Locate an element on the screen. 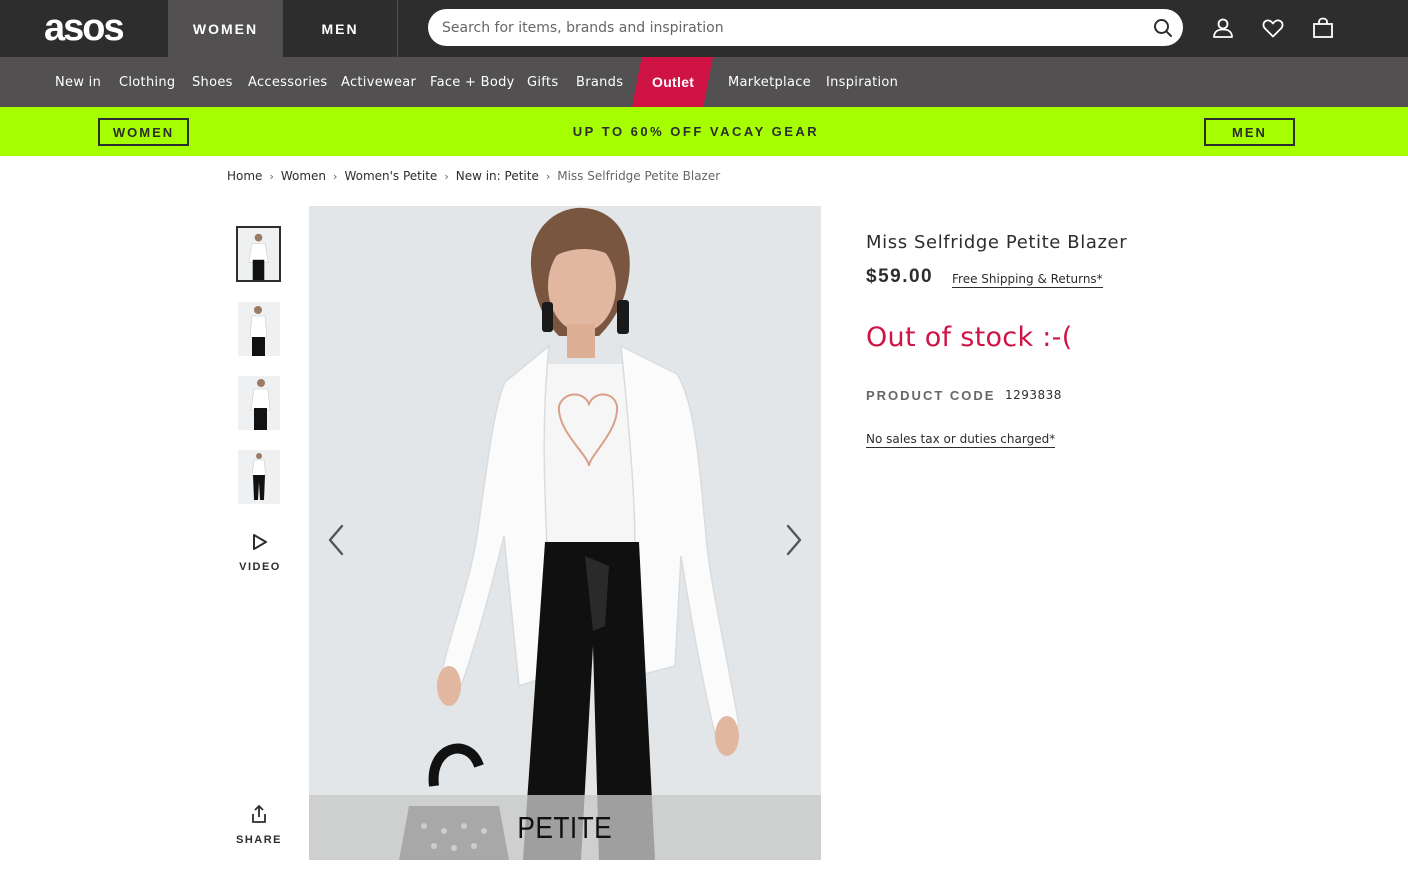 This screenshot has width=1408, height=876. shipping-returns-link: Free Shipping & Returns* is located at coordinates (1027, 280).